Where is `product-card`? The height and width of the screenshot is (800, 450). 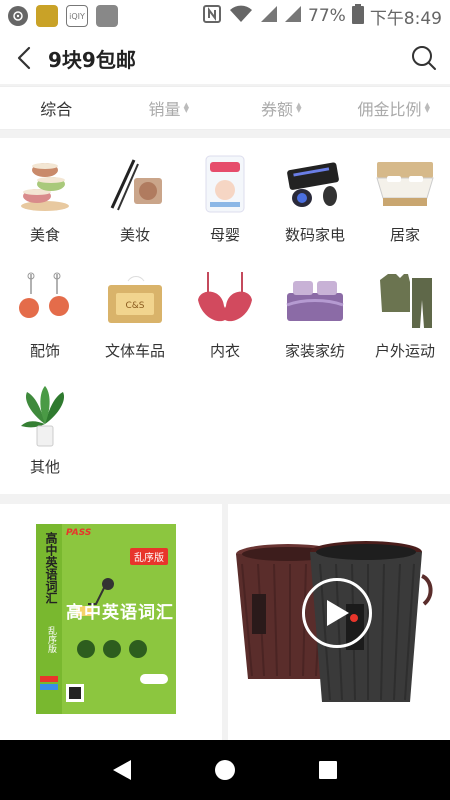
product-card is located at coordinates (339, 622).